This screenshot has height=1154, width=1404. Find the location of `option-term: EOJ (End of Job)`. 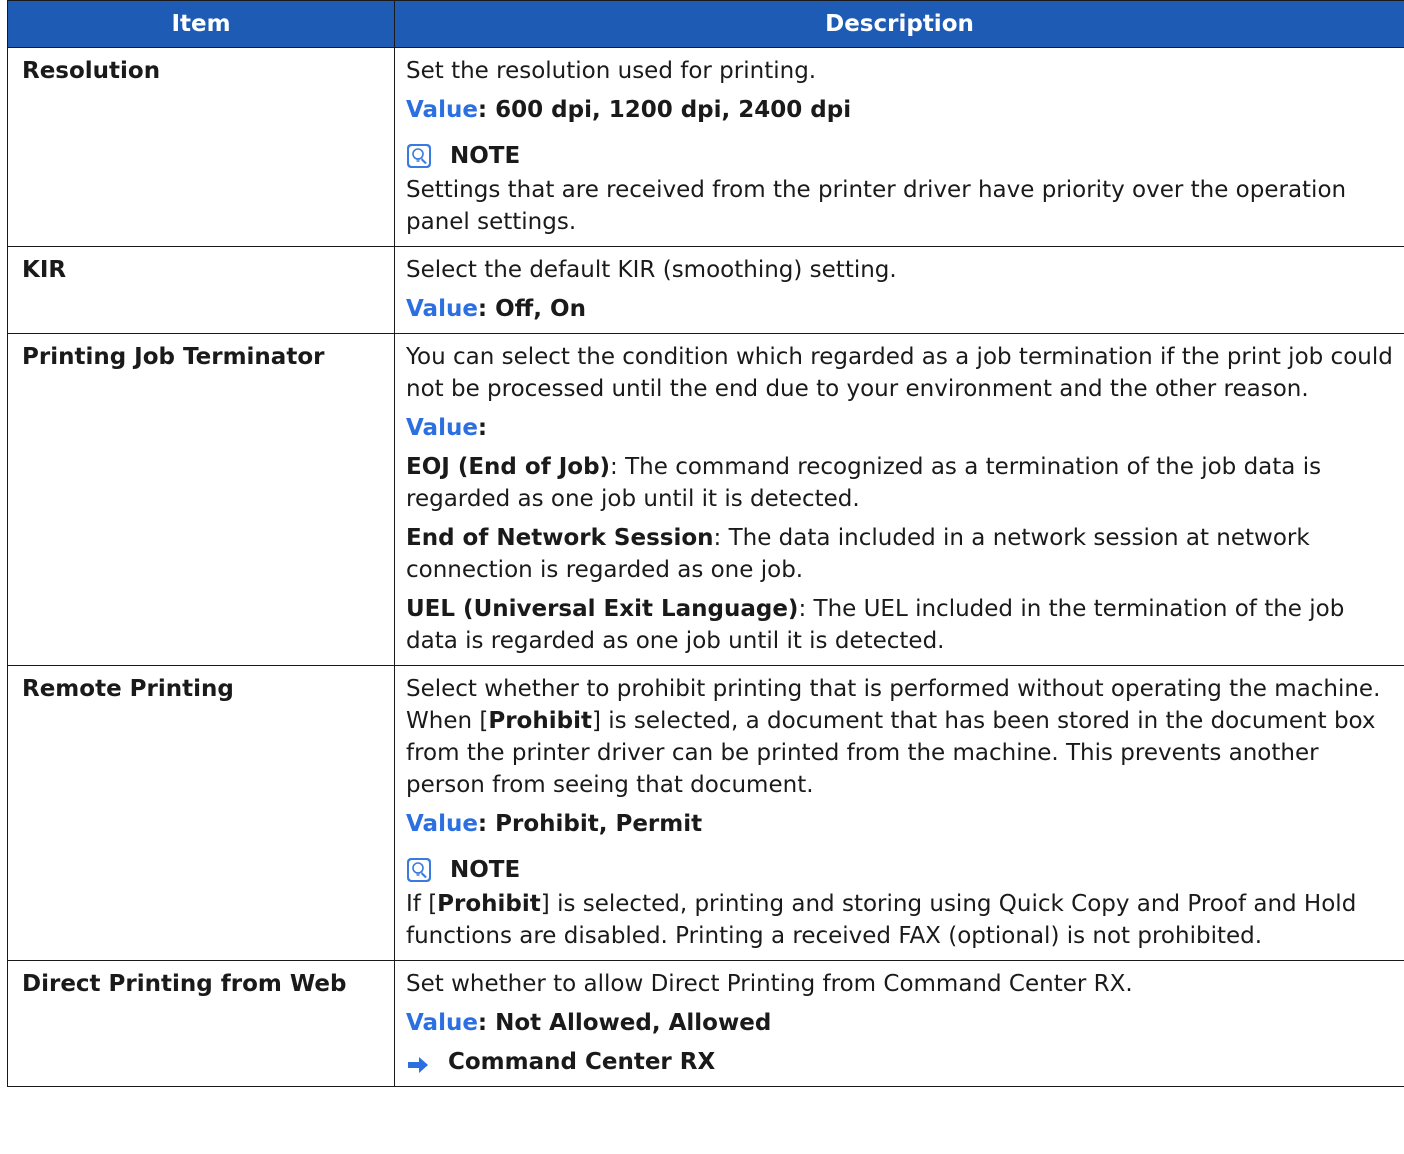

option-term: EOJ (End of Job) is located at coordinates (508, 467).